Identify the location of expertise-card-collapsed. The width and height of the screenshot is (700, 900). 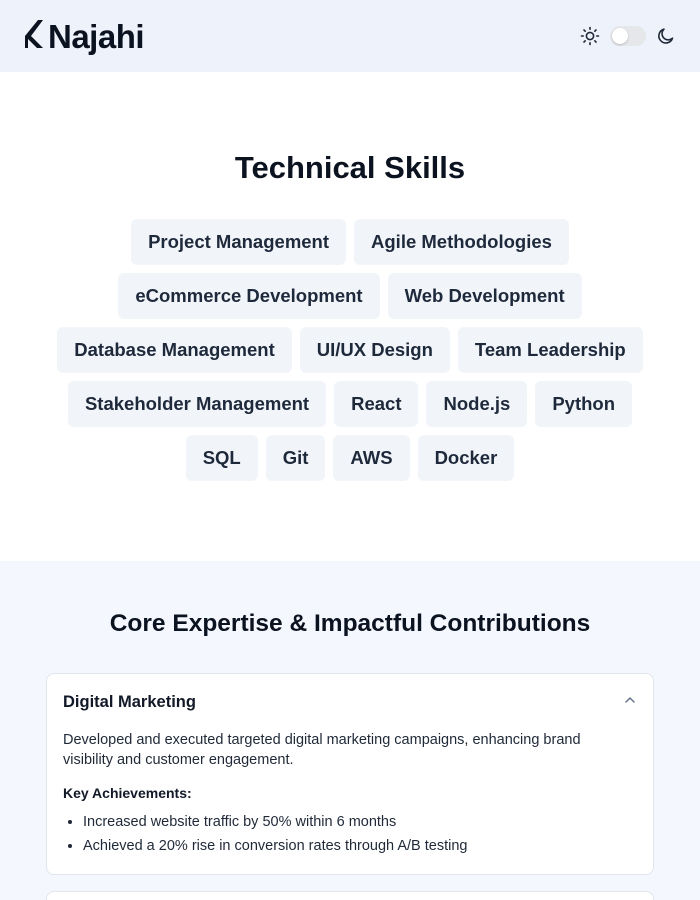
(350, 895).